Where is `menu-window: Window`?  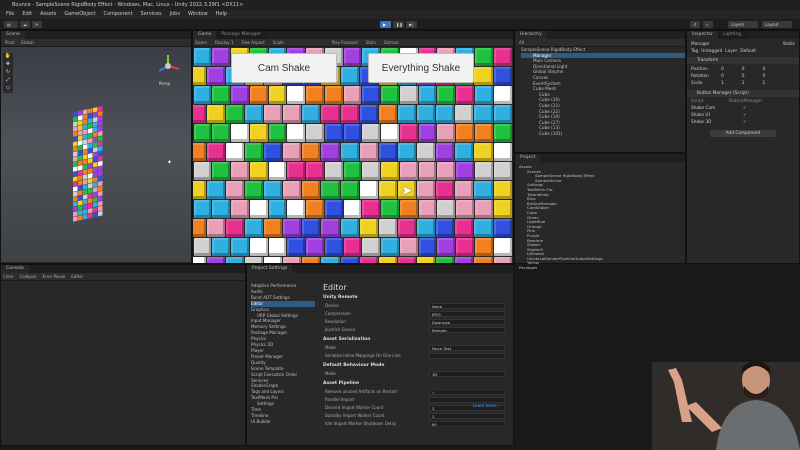
menu-window: Window is located at coordinates (198, 14).